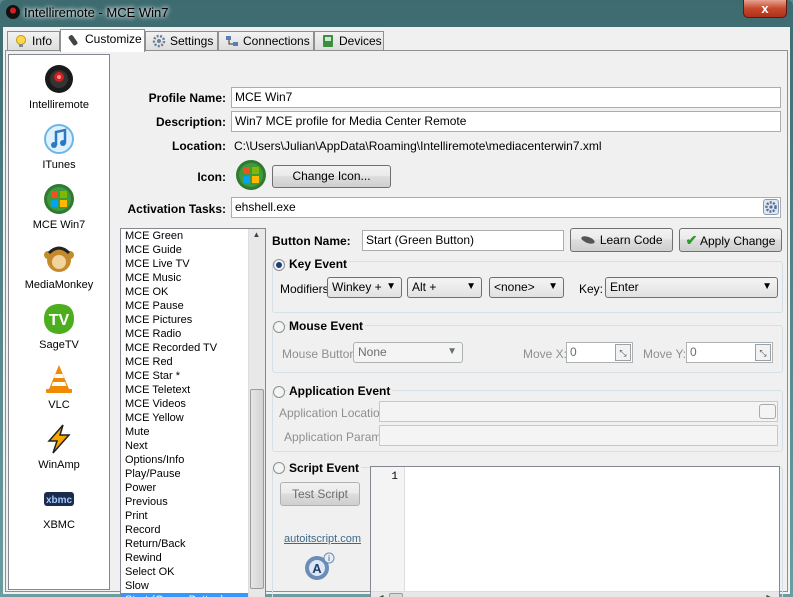 The width and height of the screenshot is (793, 597). I want to click on list-item: Select OK, so click(193, 572).